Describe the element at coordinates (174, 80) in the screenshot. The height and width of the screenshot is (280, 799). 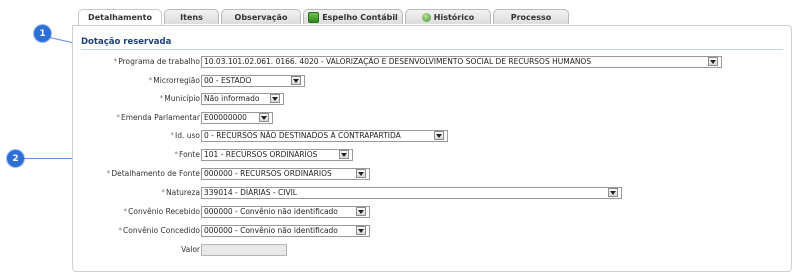
I see `field-label: *Microrregião` at that location.